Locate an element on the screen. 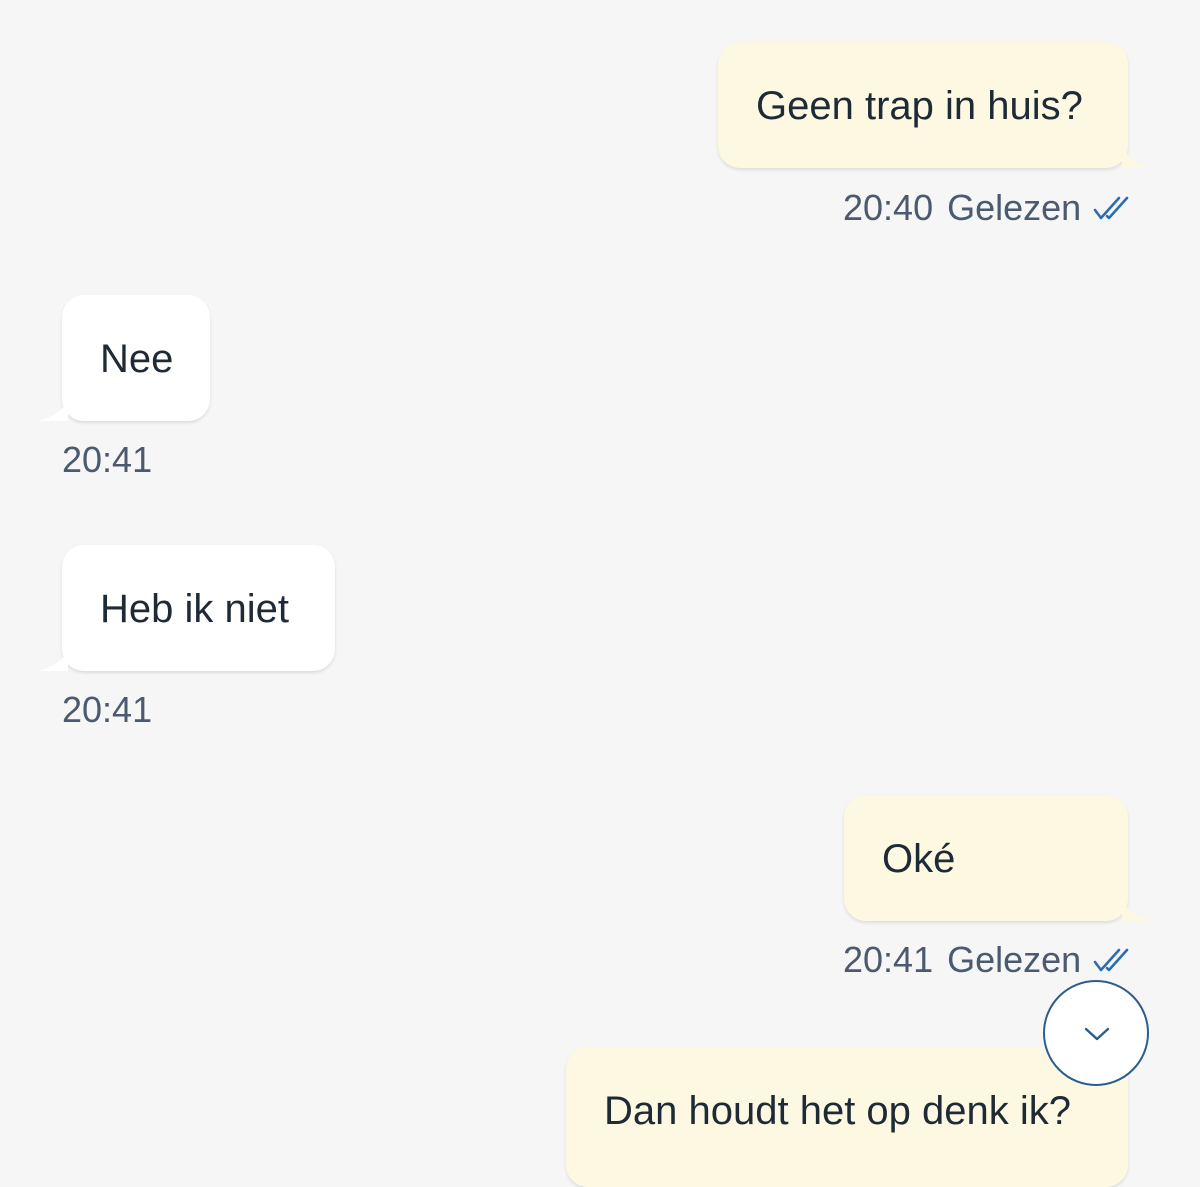 The width and height of the screenshot is (1200, 1187). message-bubble-outgoing: Dan houdt het op denk ik? is located at coordinates (847, 1117).